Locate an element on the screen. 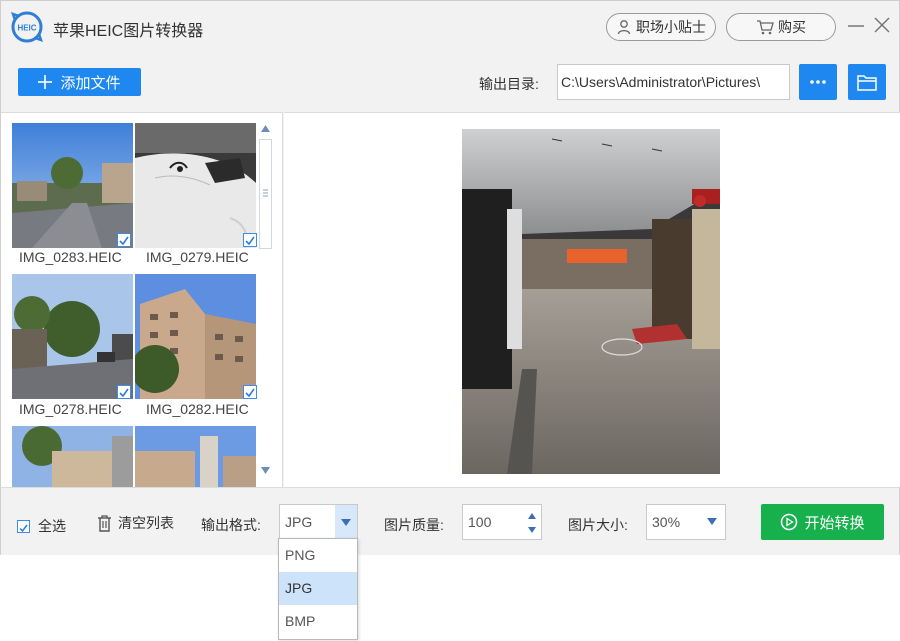  folder-icon is located at coordinates (867, 82).